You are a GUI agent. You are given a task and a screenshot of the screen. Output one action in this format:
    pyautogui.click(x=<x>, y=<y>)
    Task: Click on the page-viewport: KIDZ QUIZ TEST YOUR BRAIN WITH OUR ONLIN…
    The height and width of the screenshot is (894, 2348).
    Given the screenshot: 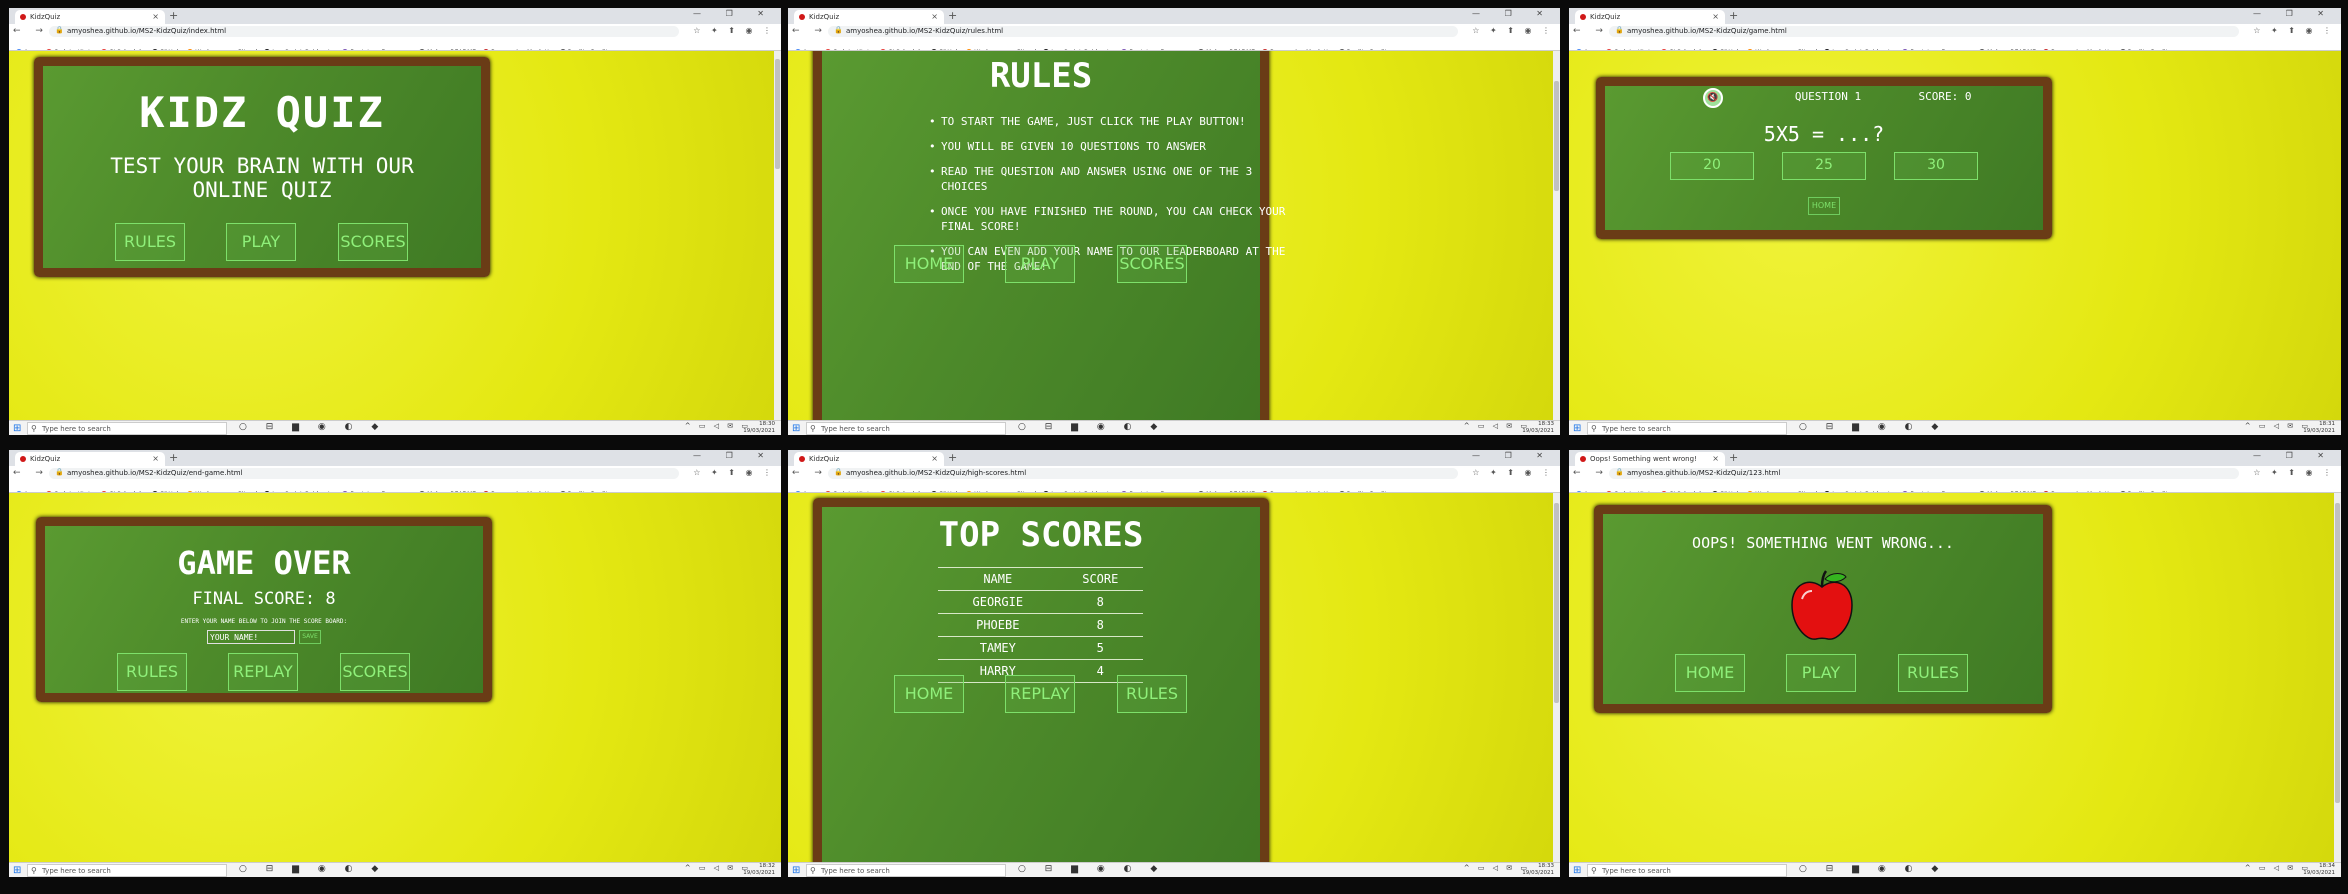 What is the action you would take?
    pyautogui.click(x=395, y=235)
    